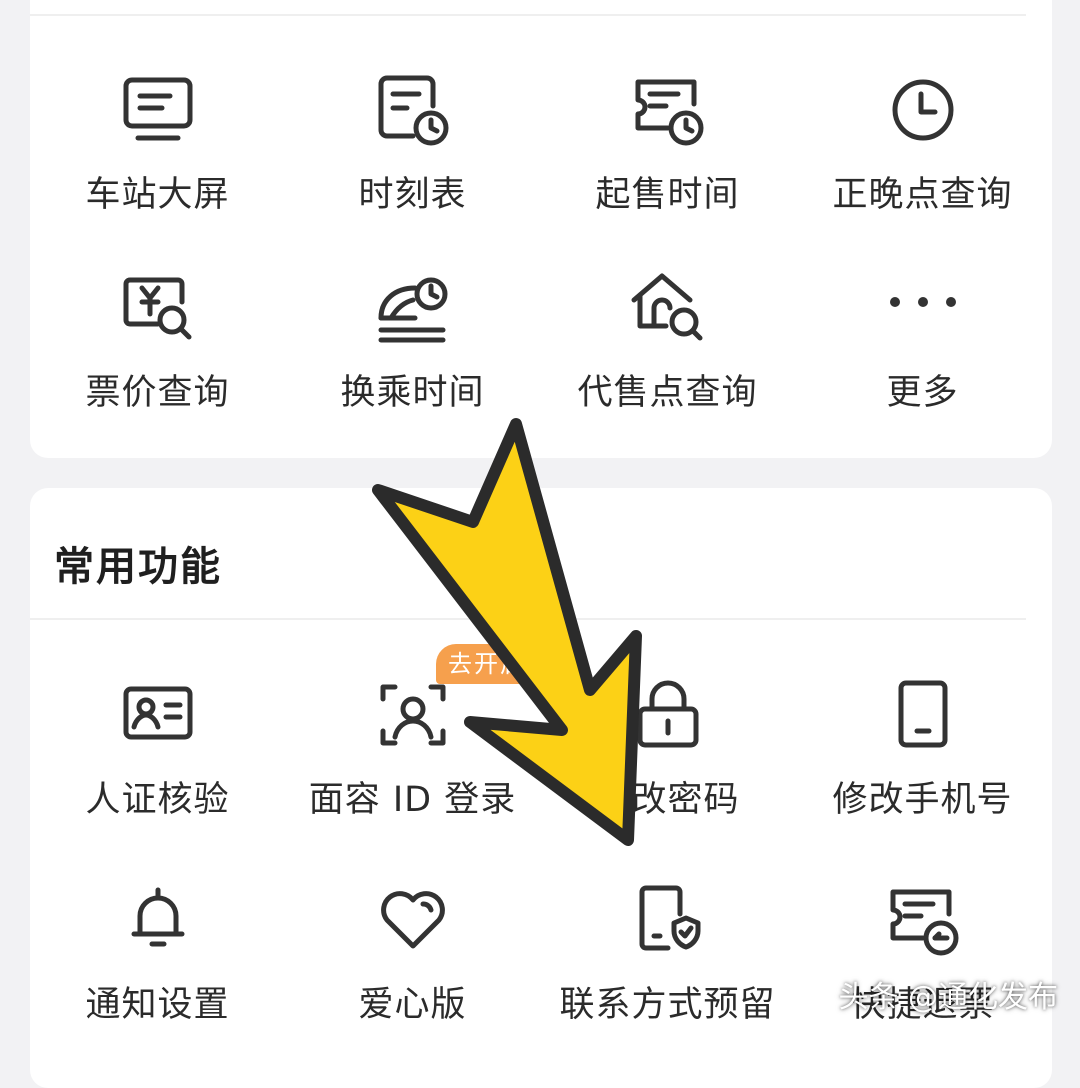 The width and height of the screenshot is (1080, 1088). Describe the element at coordinates (158, 110) in the screenshot. I see `monitor-icon` at that location.